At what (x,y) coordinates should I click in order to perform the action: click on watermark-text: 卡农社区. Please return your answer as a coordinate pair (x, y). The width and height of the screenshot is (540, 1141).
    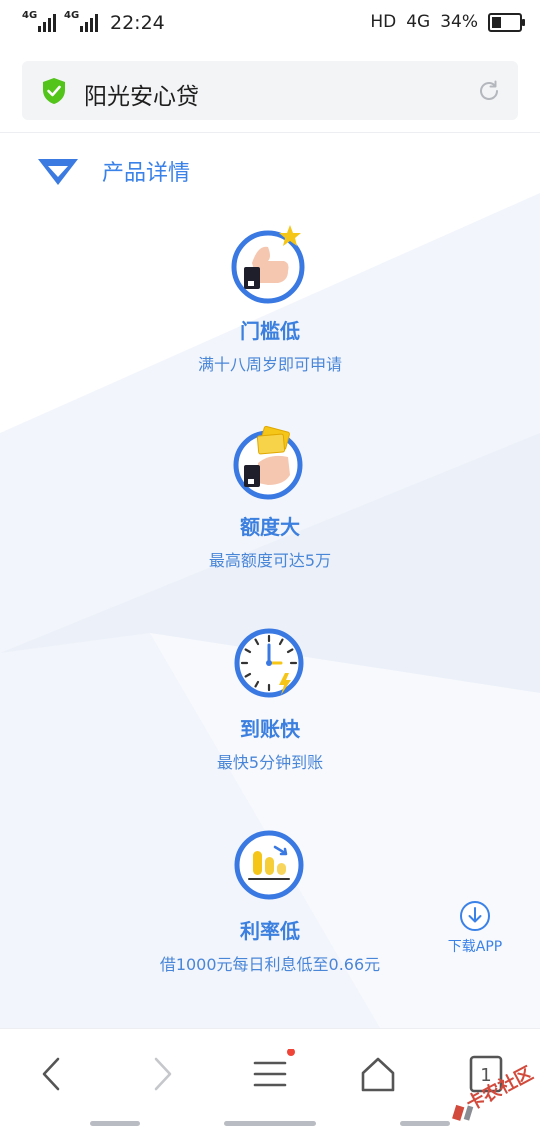
    Looking at the image, I should click on (500, 1088).